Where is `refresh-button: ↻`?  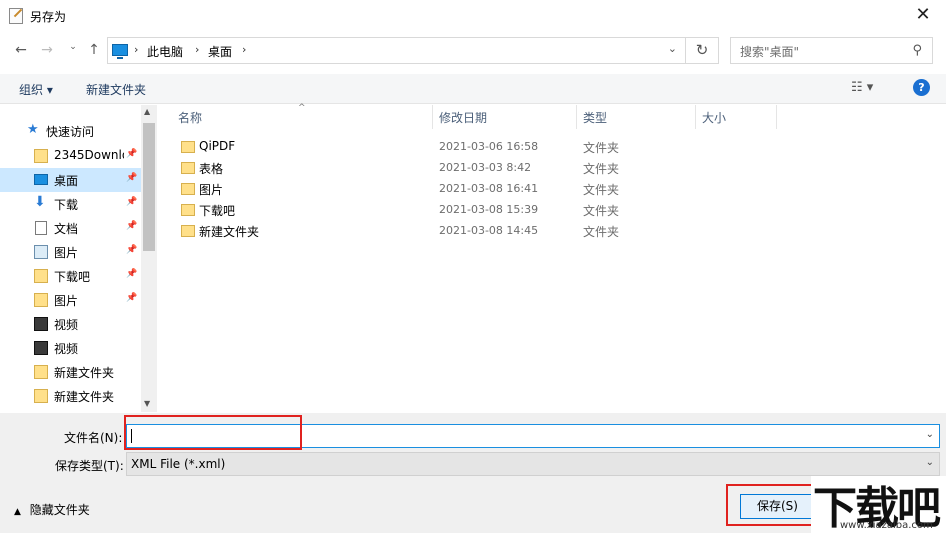 refresh-button: ↻ is located at coordinates (702, 50).